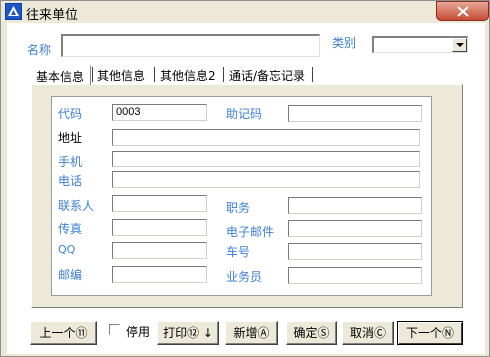 The width and height of the screenshot is (490, 357). Describe the element at coordinates (138, 332) in the screenshot. I see `disable-label: 停用` at that location.